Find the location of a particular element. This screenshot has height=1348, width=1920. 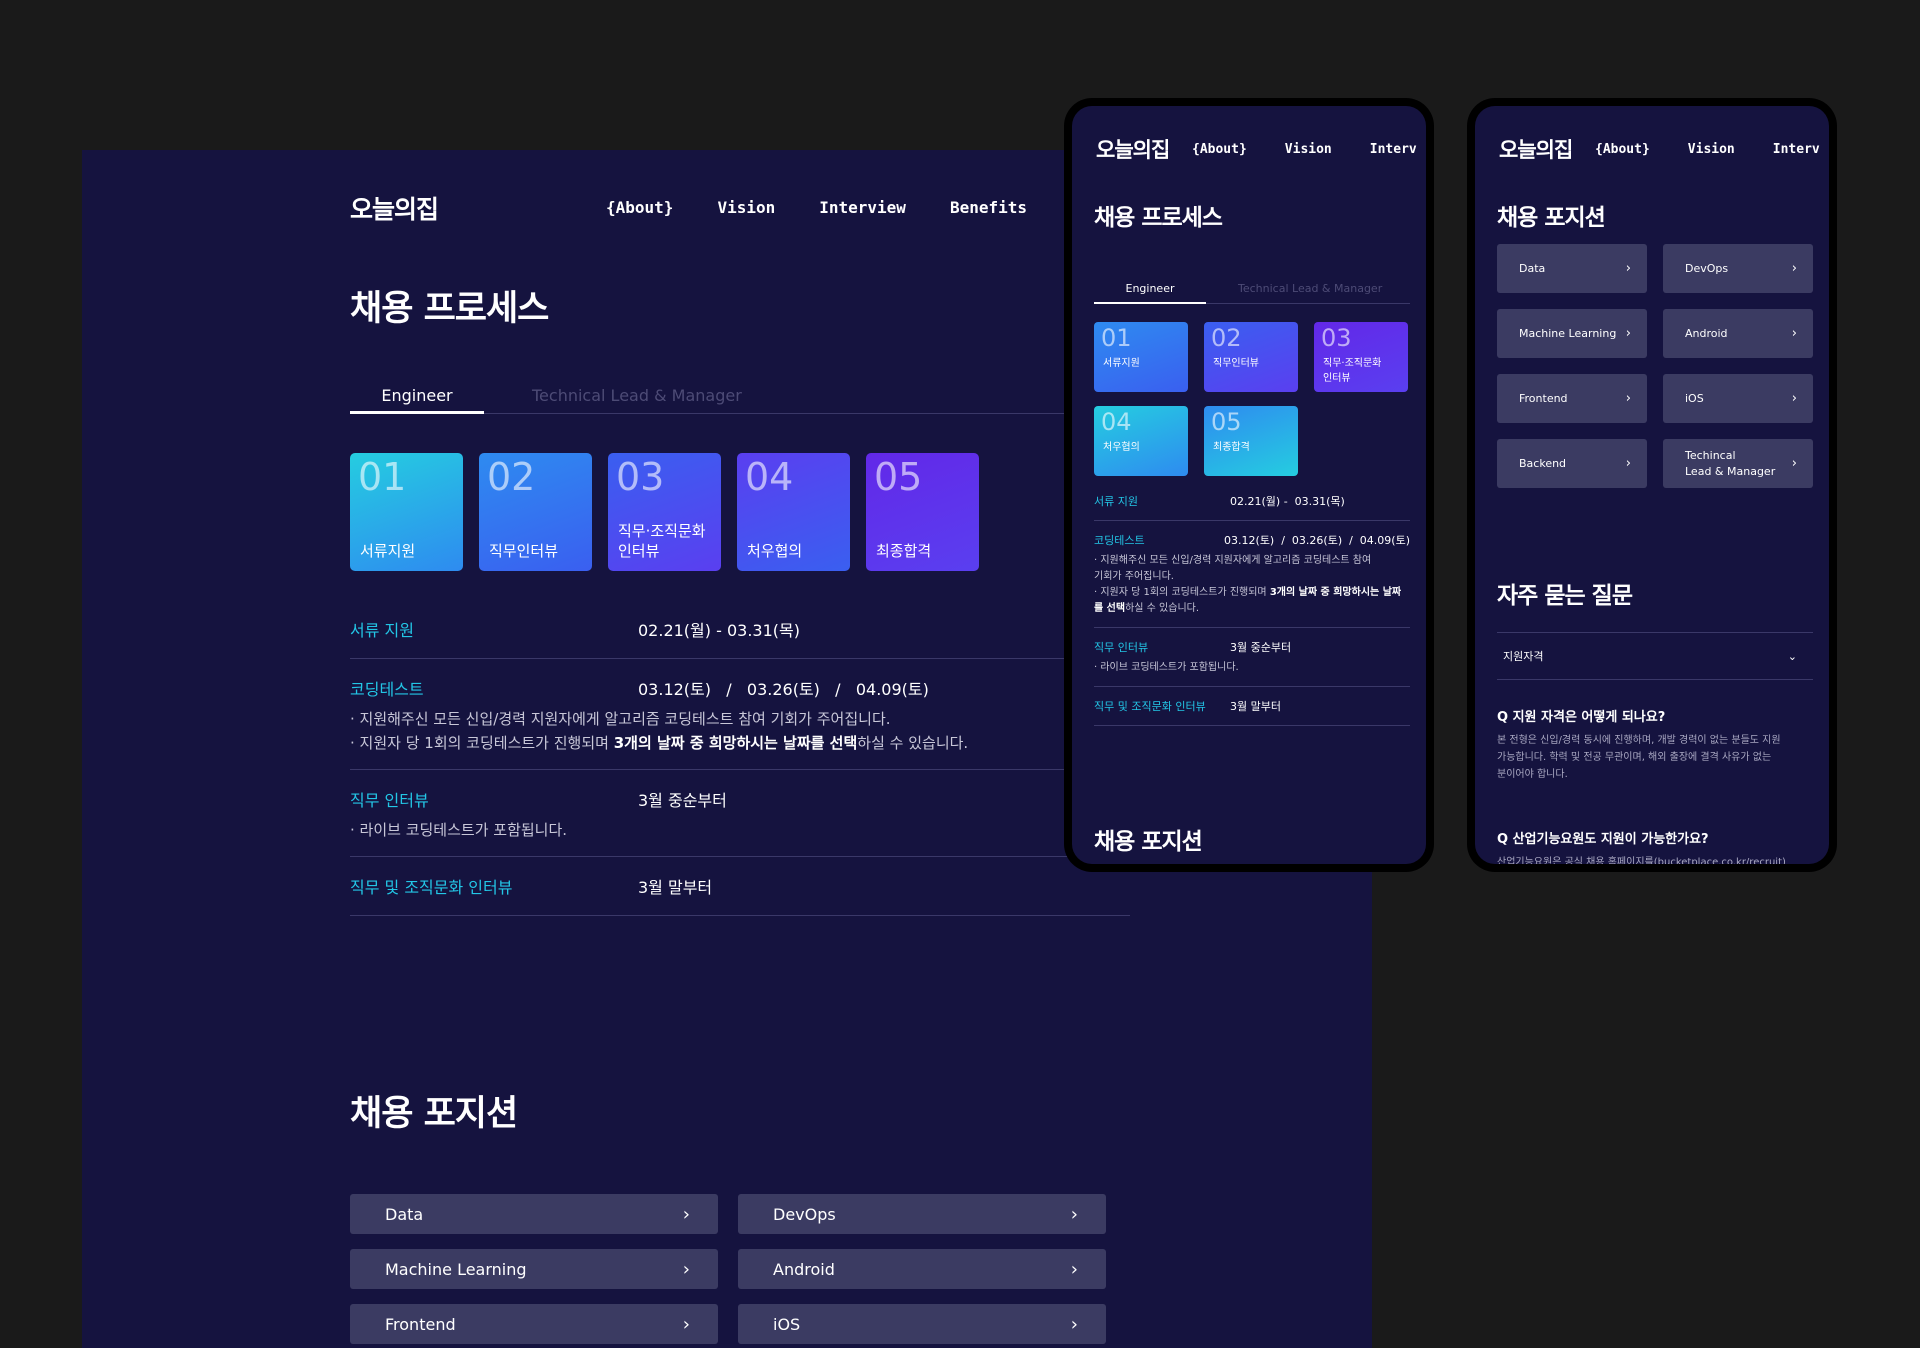

schedule-value: 3월 말부터 is located at coordinates (1255, 706).